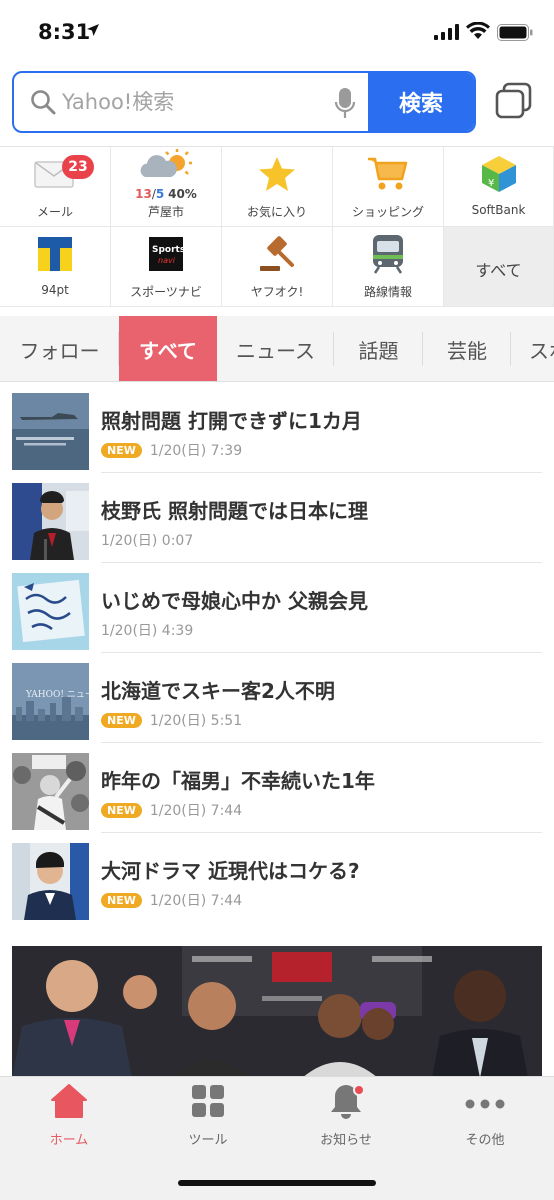  I want to click on svg-text: YAHOO! ニュース, so click(57, 695).